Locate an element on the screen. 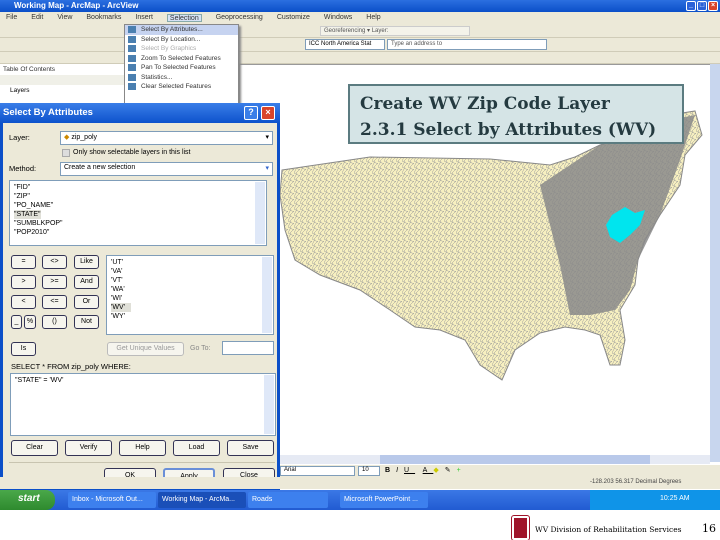  sql-label: SELECT * FROM zip_poly WHERE: is located at coordinates (71, 366).